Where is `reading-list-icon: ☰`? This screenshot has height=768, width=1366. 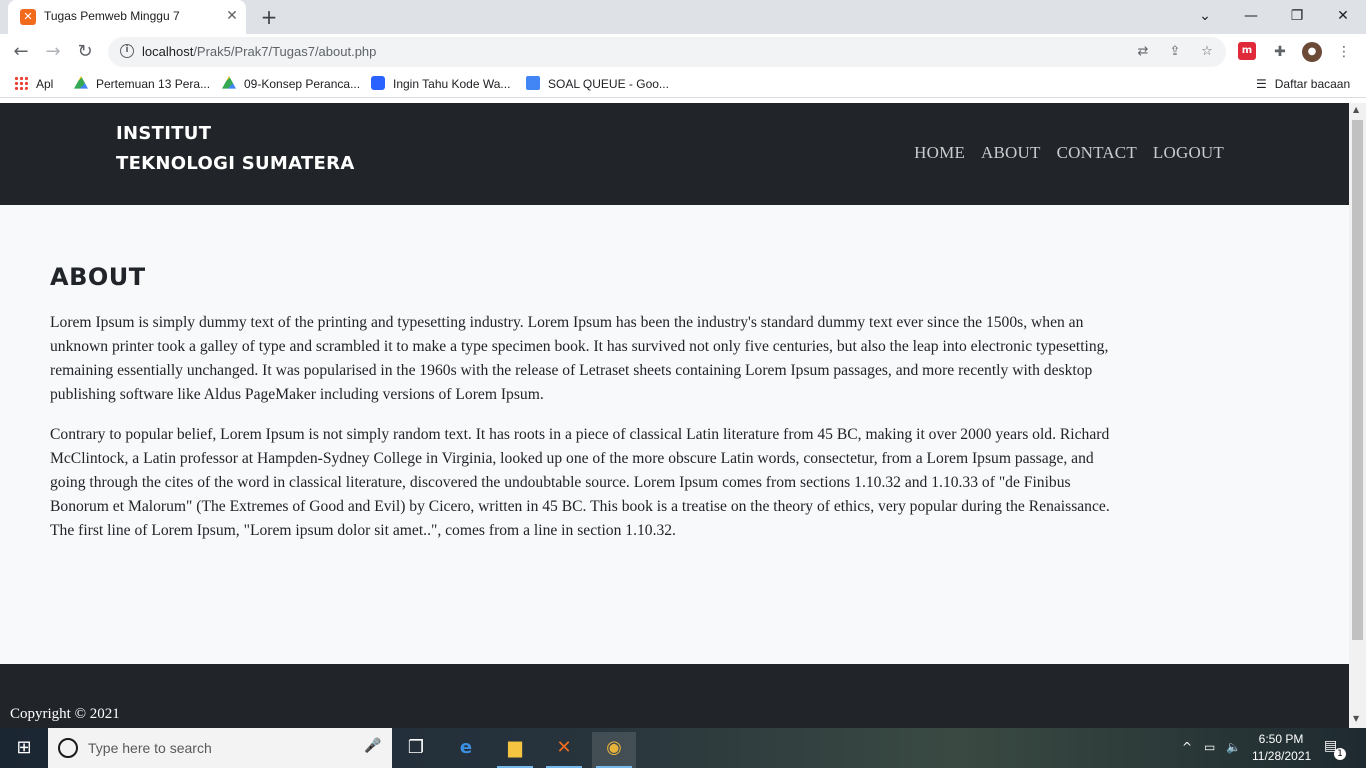 reading-list-icon: ☰ is located at coordinates (1261, 84).